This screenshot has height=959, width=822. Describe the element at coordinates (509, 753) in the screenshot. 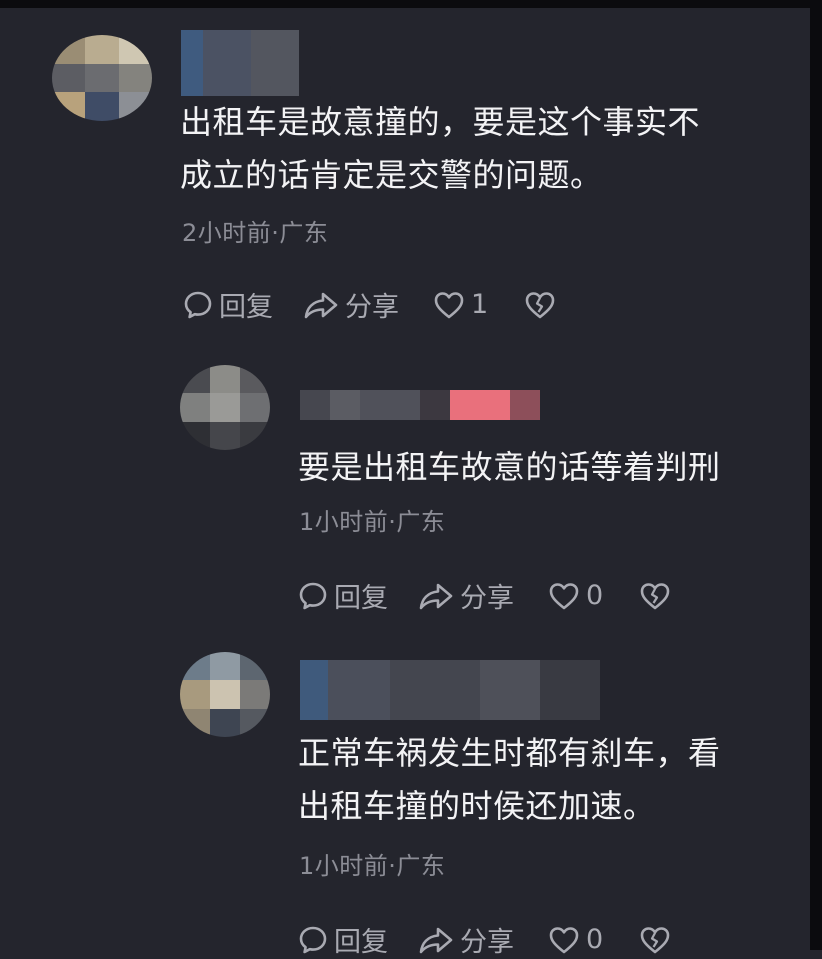

I see `comment-text-line: 正常车祸发生时都有刹车，看` at that location.